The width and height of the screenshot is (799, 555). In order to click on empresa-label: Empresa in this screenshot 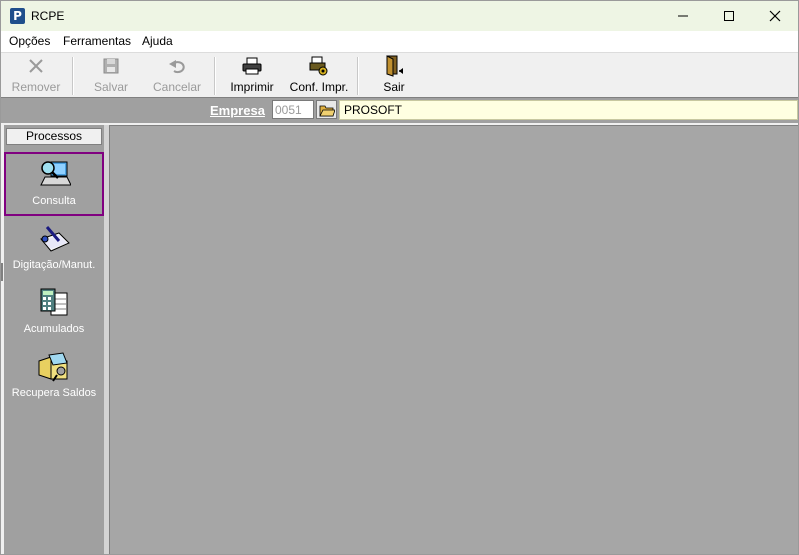, I will do `click(237, 110)`.